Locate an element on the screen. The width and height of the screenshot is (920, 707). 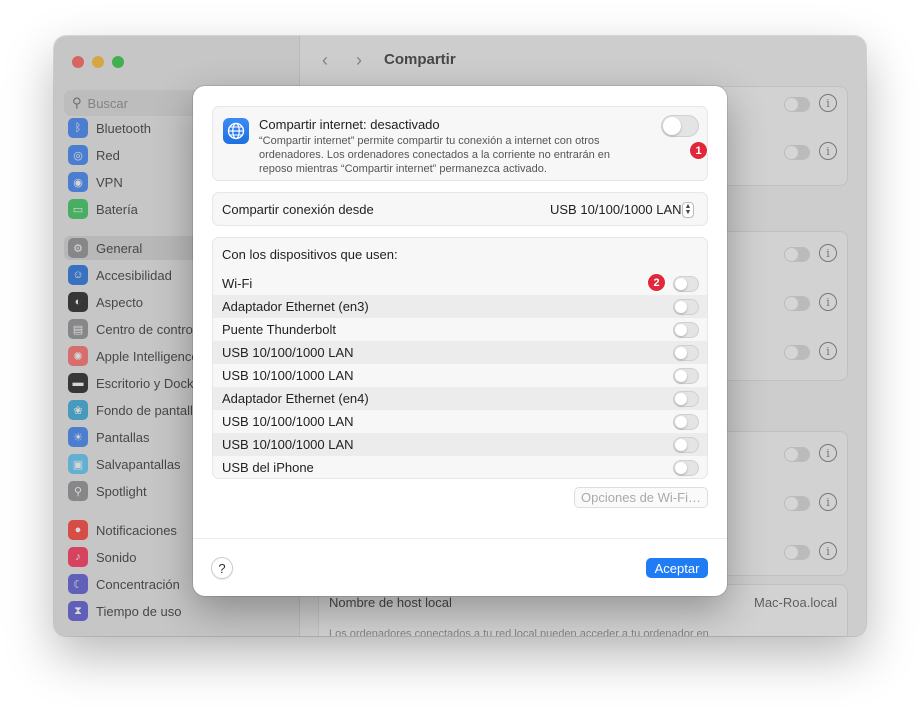
device-label: Adaptador Ethernet (en3) is located at coordinates (295, 306).